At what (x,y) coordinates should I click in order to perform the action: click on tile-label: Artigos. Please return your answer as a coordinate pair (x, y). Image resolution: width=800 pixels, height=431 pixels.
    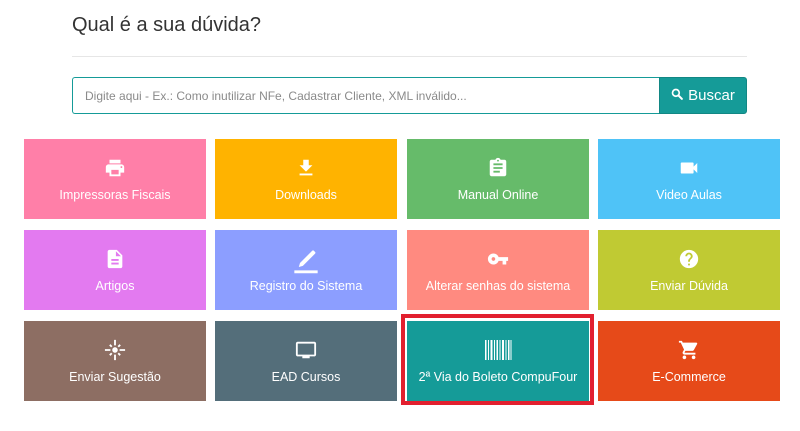
    Looking at the image, I should click on (115, 286).